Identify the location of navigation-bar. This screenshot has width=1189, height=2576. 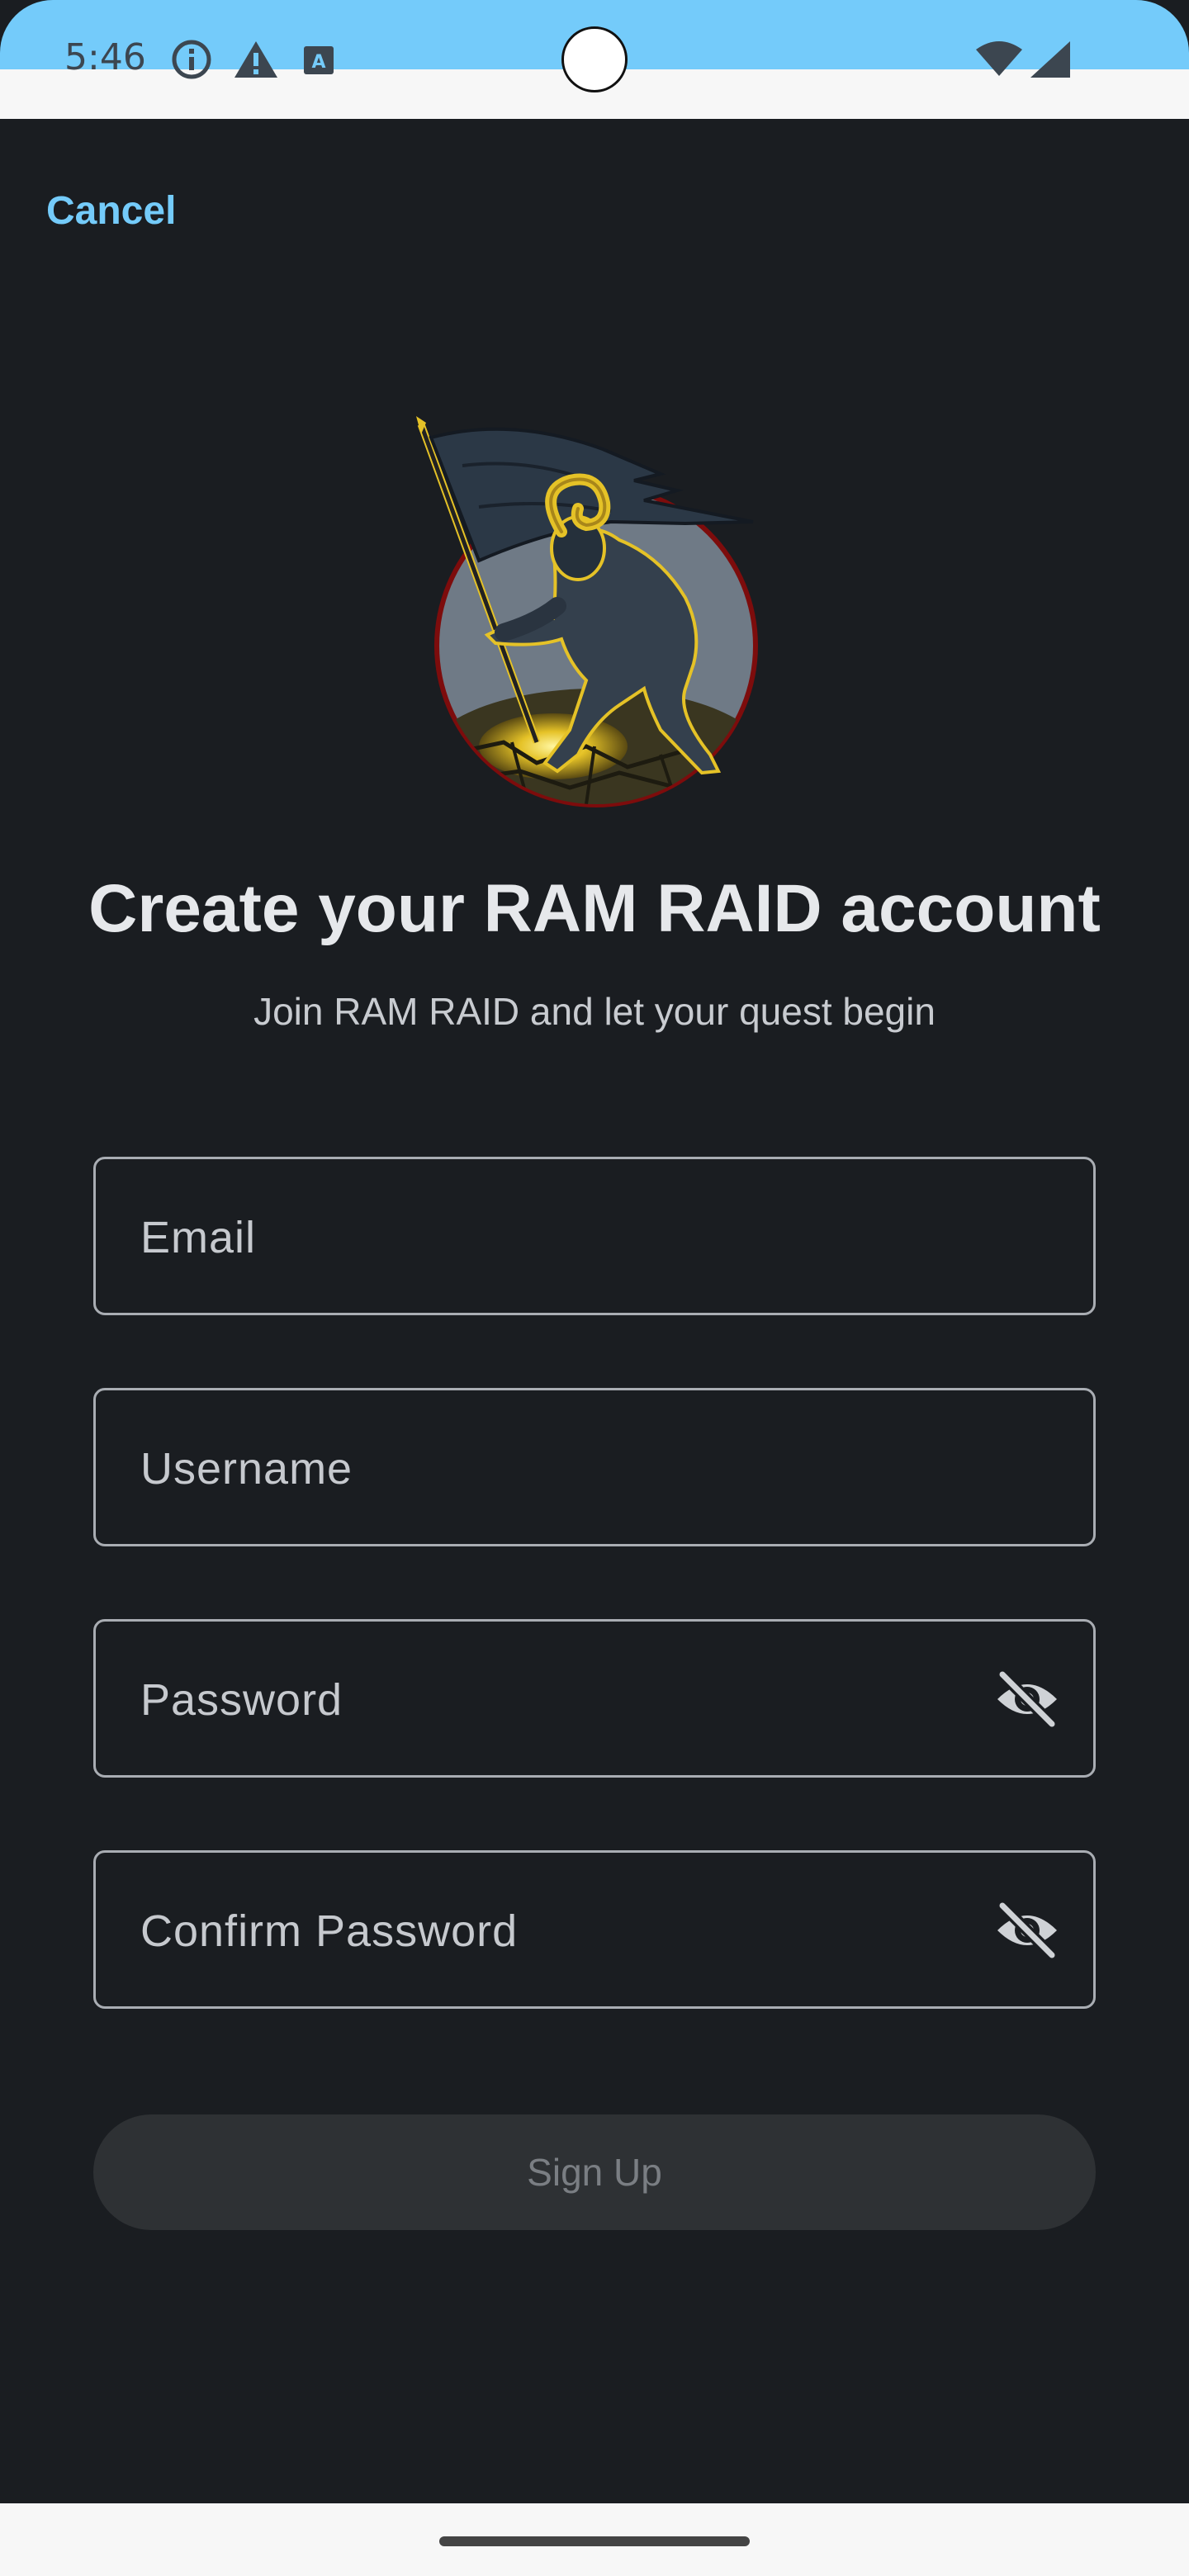
(594, 2539).